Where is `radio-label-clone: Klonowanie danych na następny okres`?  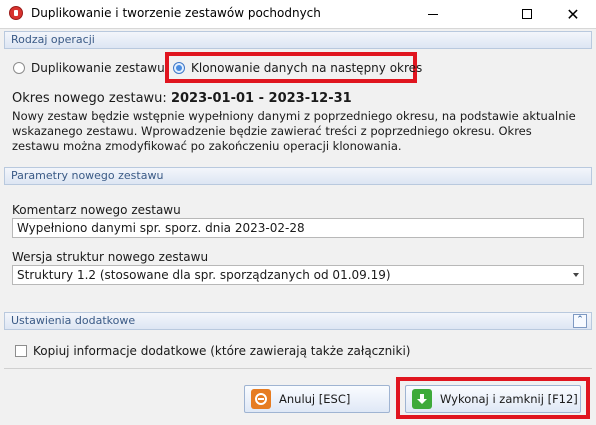
radio-label-clone: Klonowanie danych na następny okres is located at coordinates (307, 68).